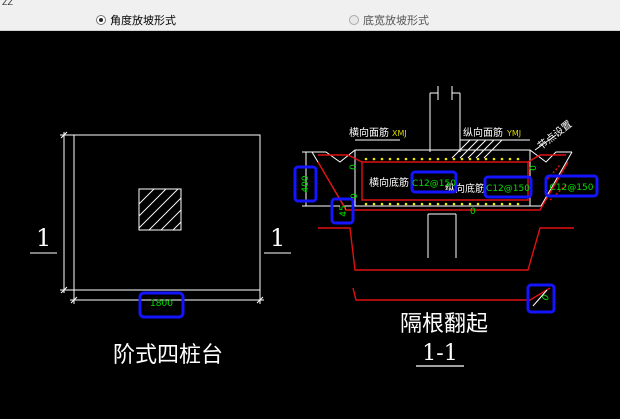  Describe the element at coordinates (355, 196) in the screenshot. I see `zero-value-2: 0` at that location.